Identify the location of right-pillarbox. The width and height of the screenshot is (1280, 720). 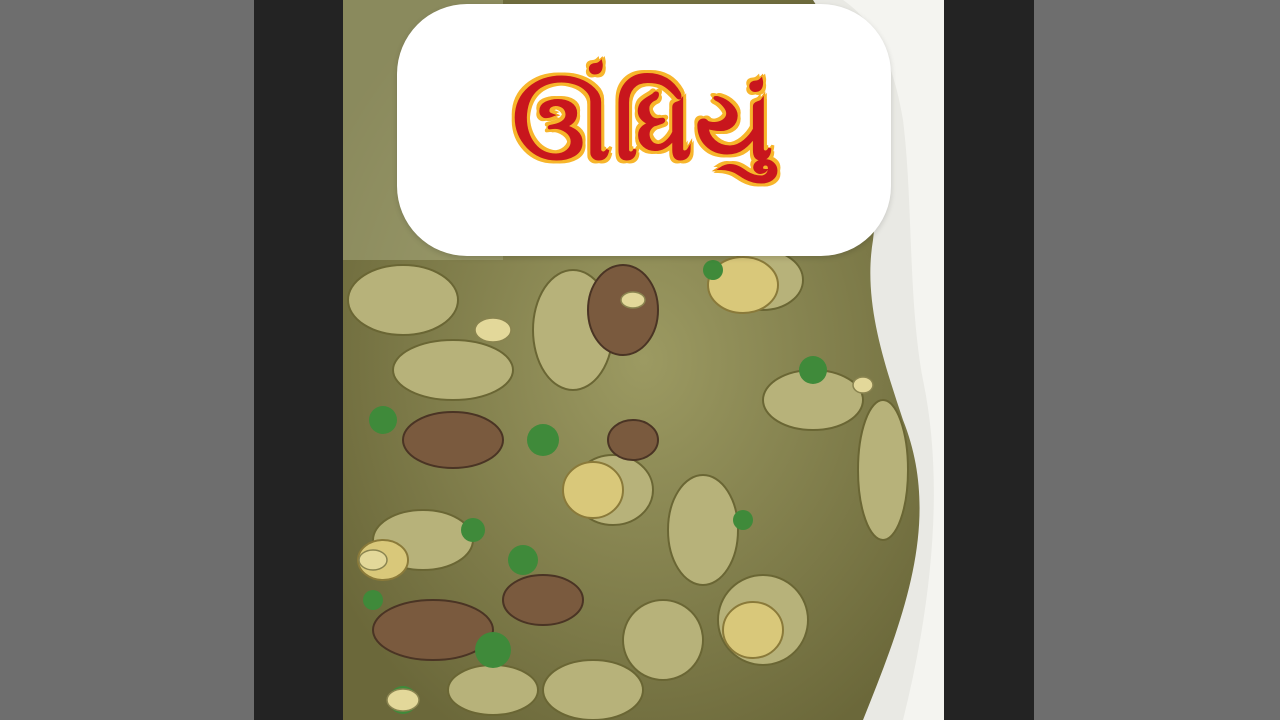
(989, 360).